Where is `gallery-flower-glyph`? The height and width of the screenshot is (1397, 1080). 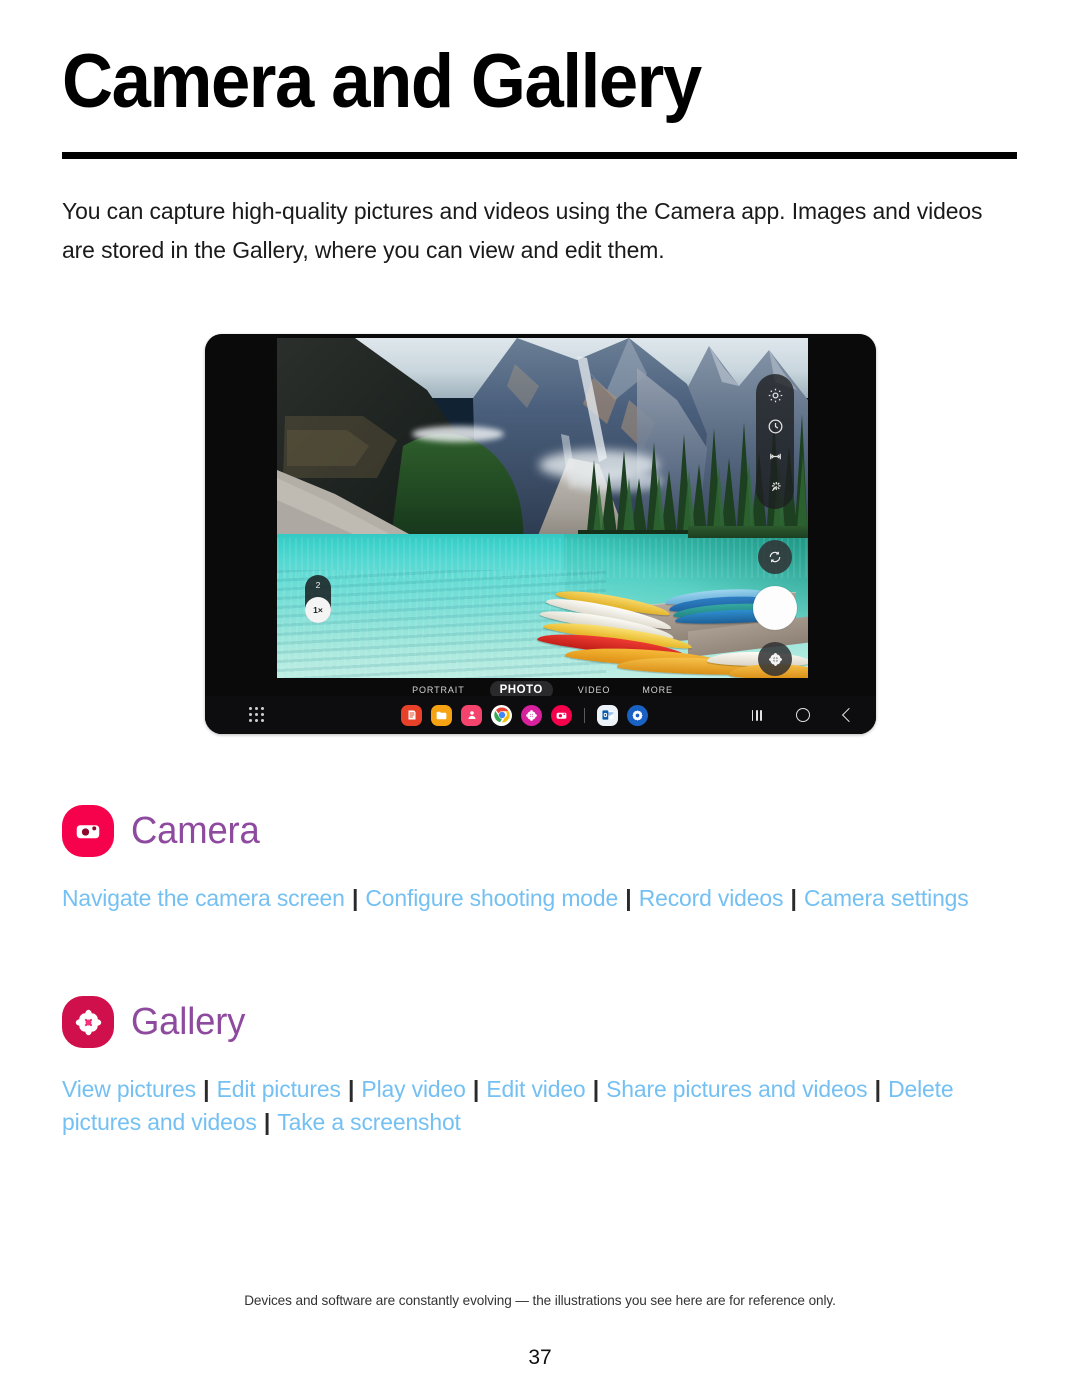 gallery-flower-glyph is located at coordinates (531, 715).